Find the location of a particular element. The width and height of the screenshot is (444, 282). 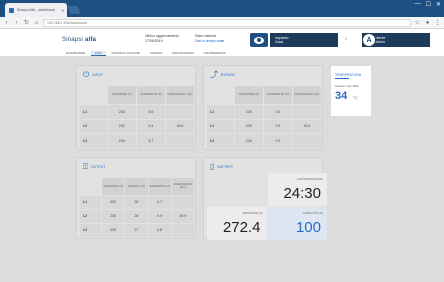

star-icon: ☆ is located at coordinates (417, 22).